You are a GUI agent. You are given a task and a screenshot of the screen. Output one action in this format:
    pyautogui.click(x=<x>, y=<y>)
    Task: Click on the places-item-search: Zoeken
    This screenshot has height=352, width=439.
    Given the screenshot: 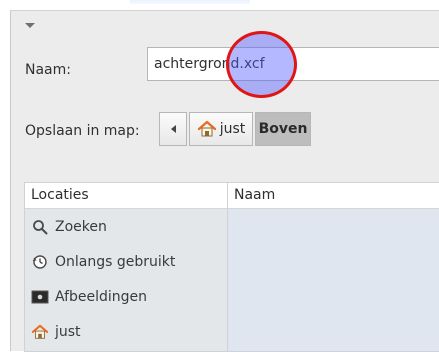 What is the action you would take?
    pyautogui.click(x=127, y=226)
    